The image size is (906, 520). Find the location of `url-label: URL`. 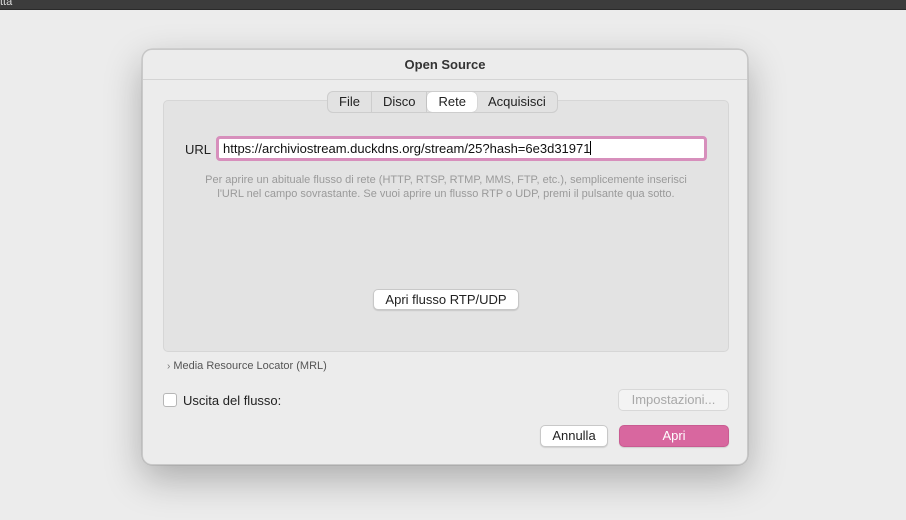

url-label: URL is located at coordinates (198, 149).